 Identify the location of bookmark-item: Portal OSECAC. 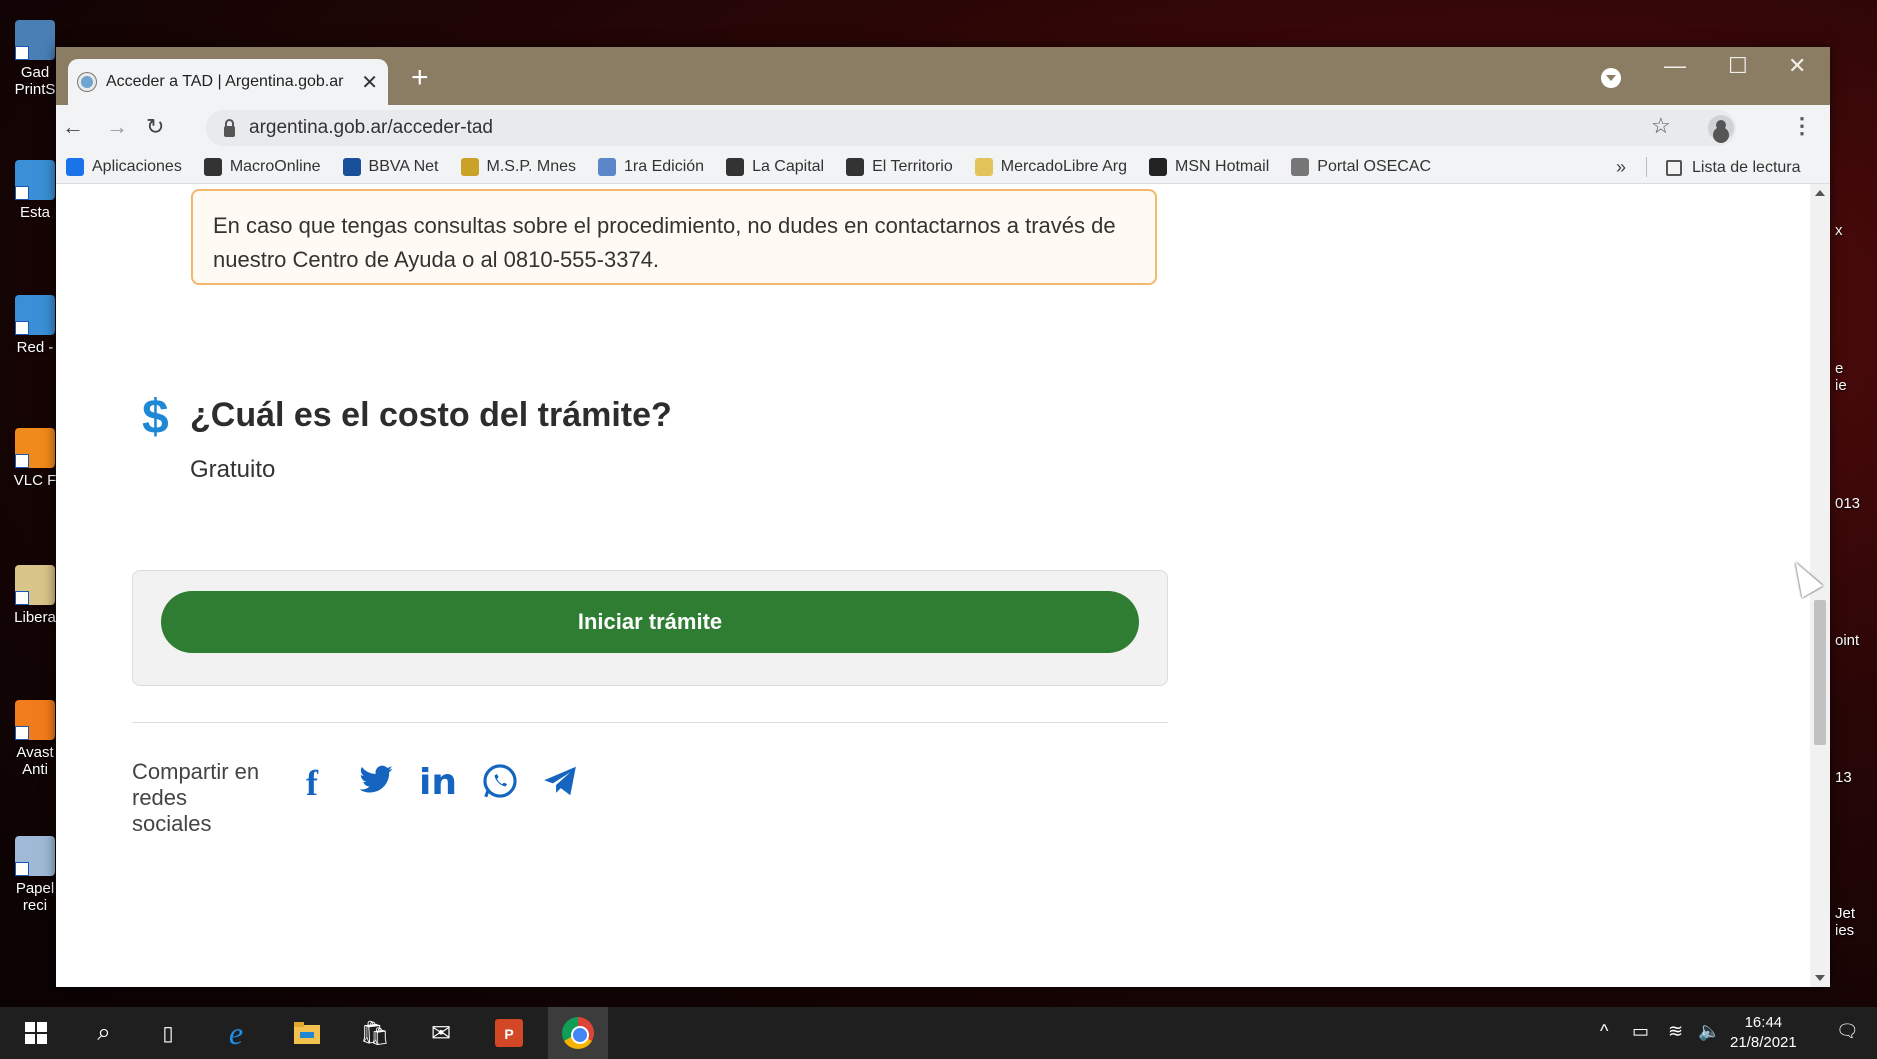
(1361, 167).